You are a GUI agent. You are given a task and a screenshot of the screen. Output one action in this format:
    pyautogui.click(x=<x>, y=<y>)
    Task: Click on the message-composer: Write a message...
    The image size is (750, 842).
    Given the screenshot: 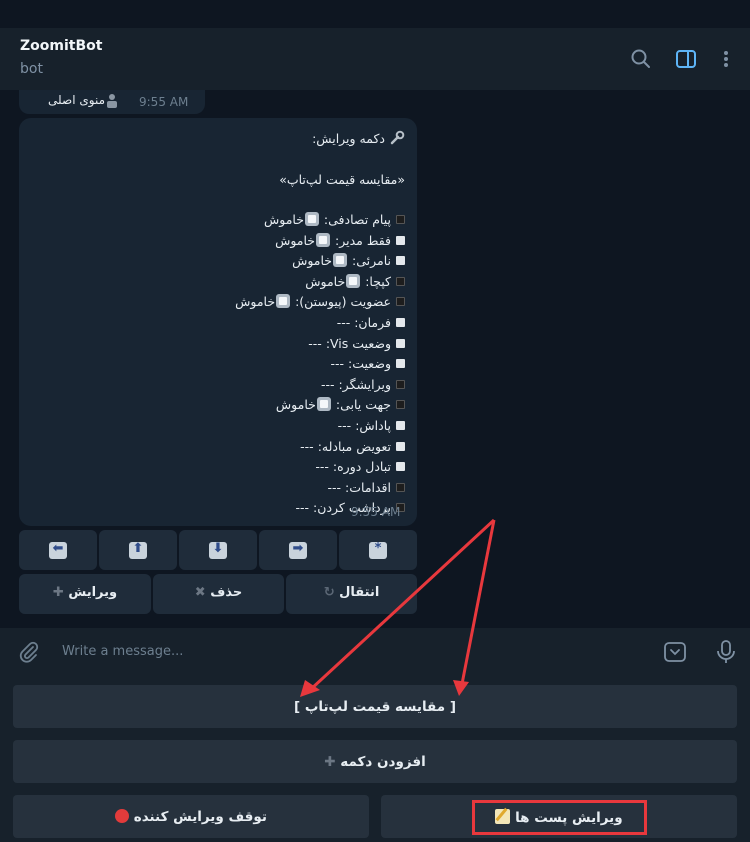 What is the action you would take?
    pyautogui.click(x=375, y=652)
    